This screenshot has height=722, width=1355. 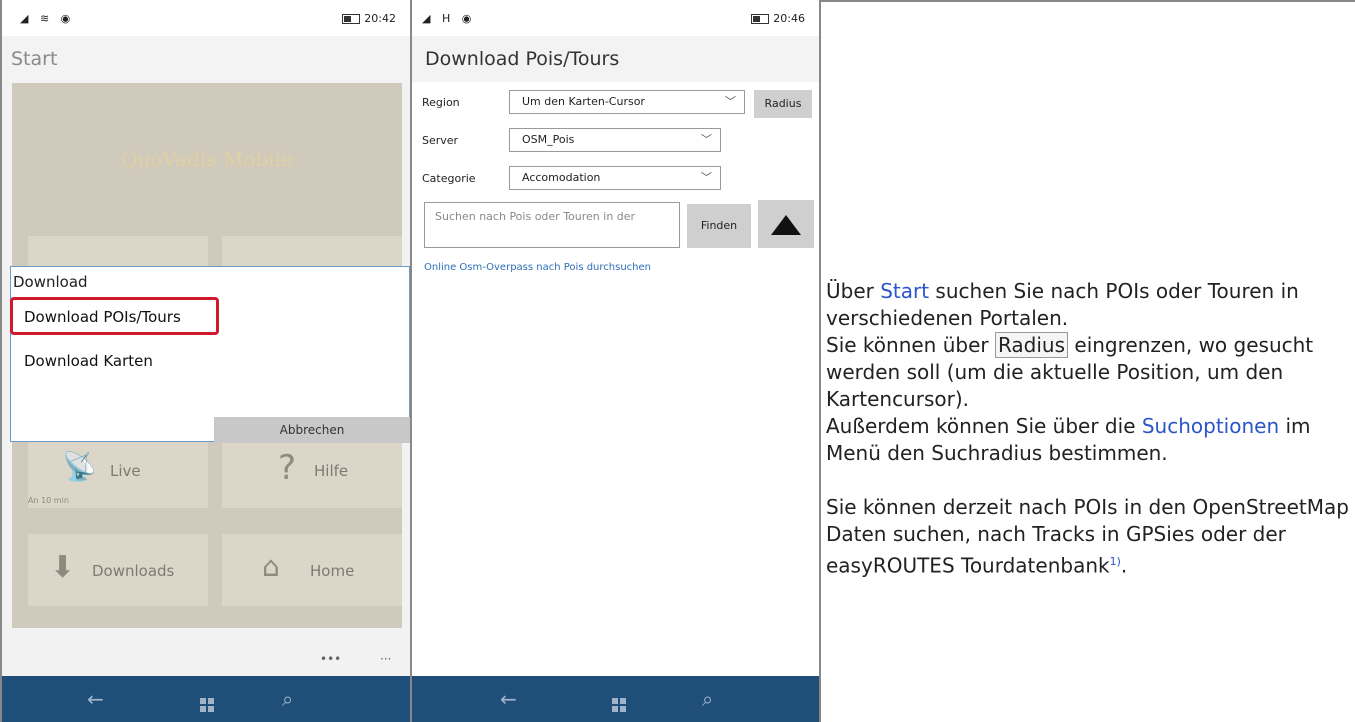 I want to click on status-time: 20:46, so click(x=778, y=18).